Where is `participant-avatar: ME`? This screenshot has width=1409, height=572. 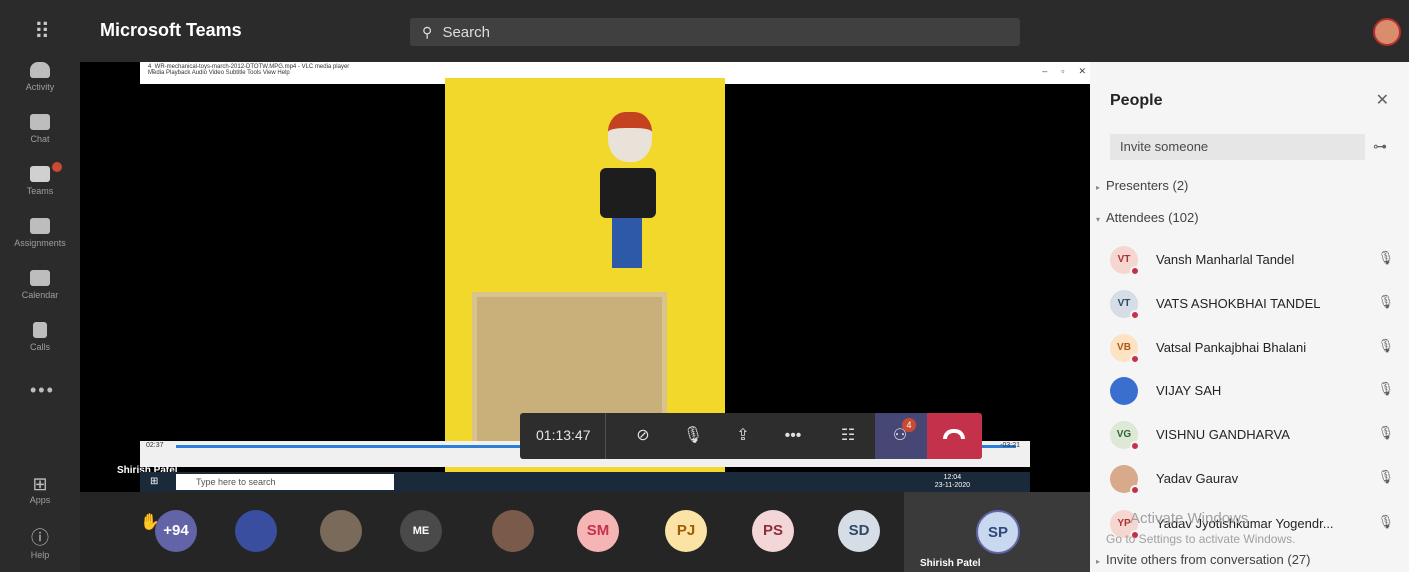 participant-avatar: ME is located at coordinates (421, 531).